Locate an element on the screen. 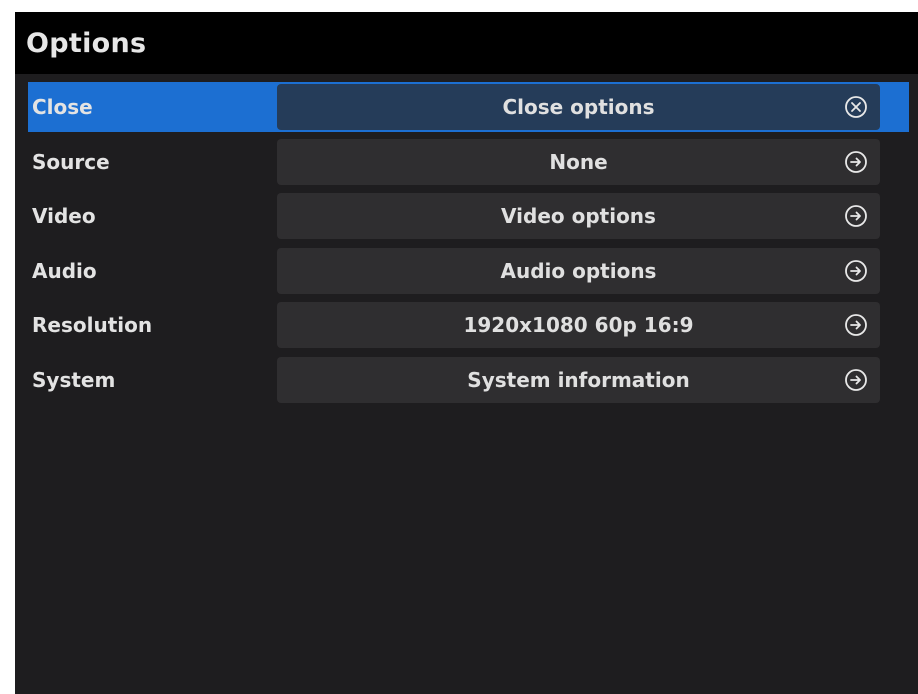  menu-row-label: Source is located at coordinates (71, 161).